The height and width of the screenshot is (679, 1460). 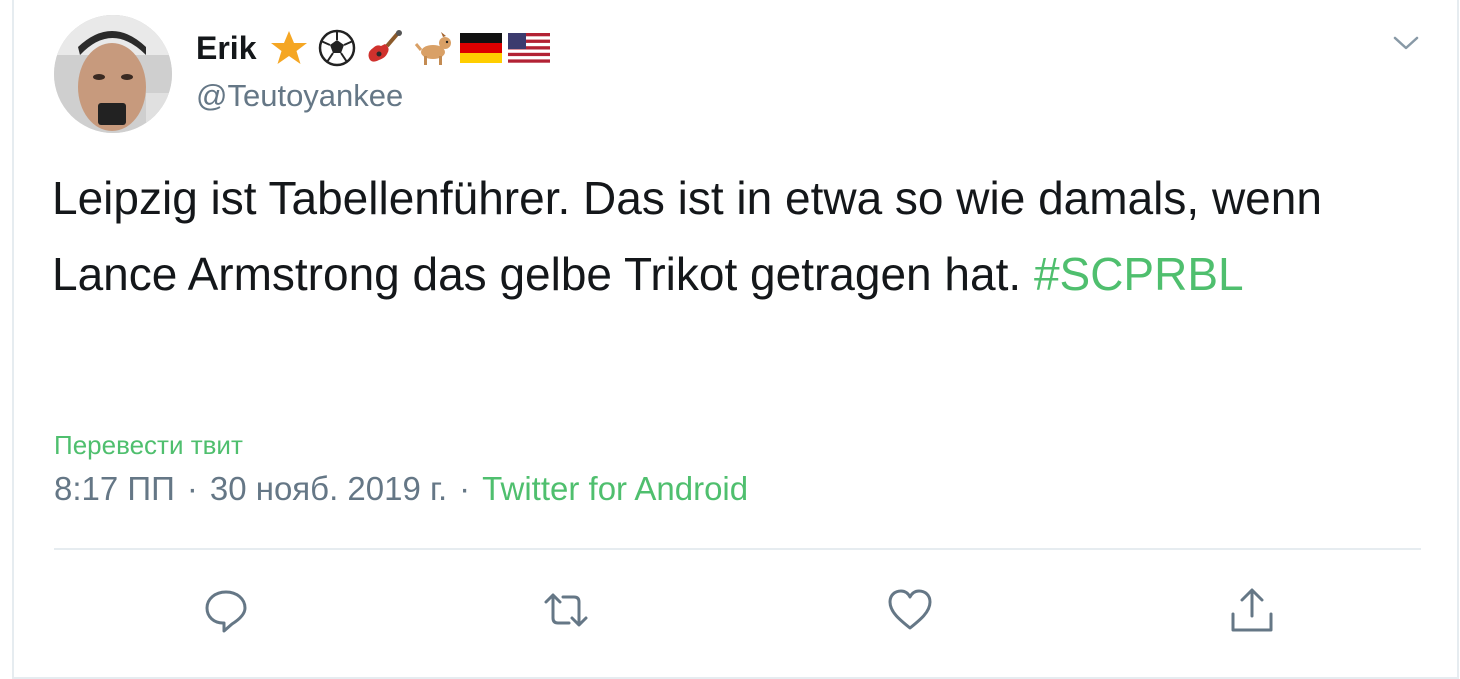 I want to click on badges, so click(x=409, y=48).